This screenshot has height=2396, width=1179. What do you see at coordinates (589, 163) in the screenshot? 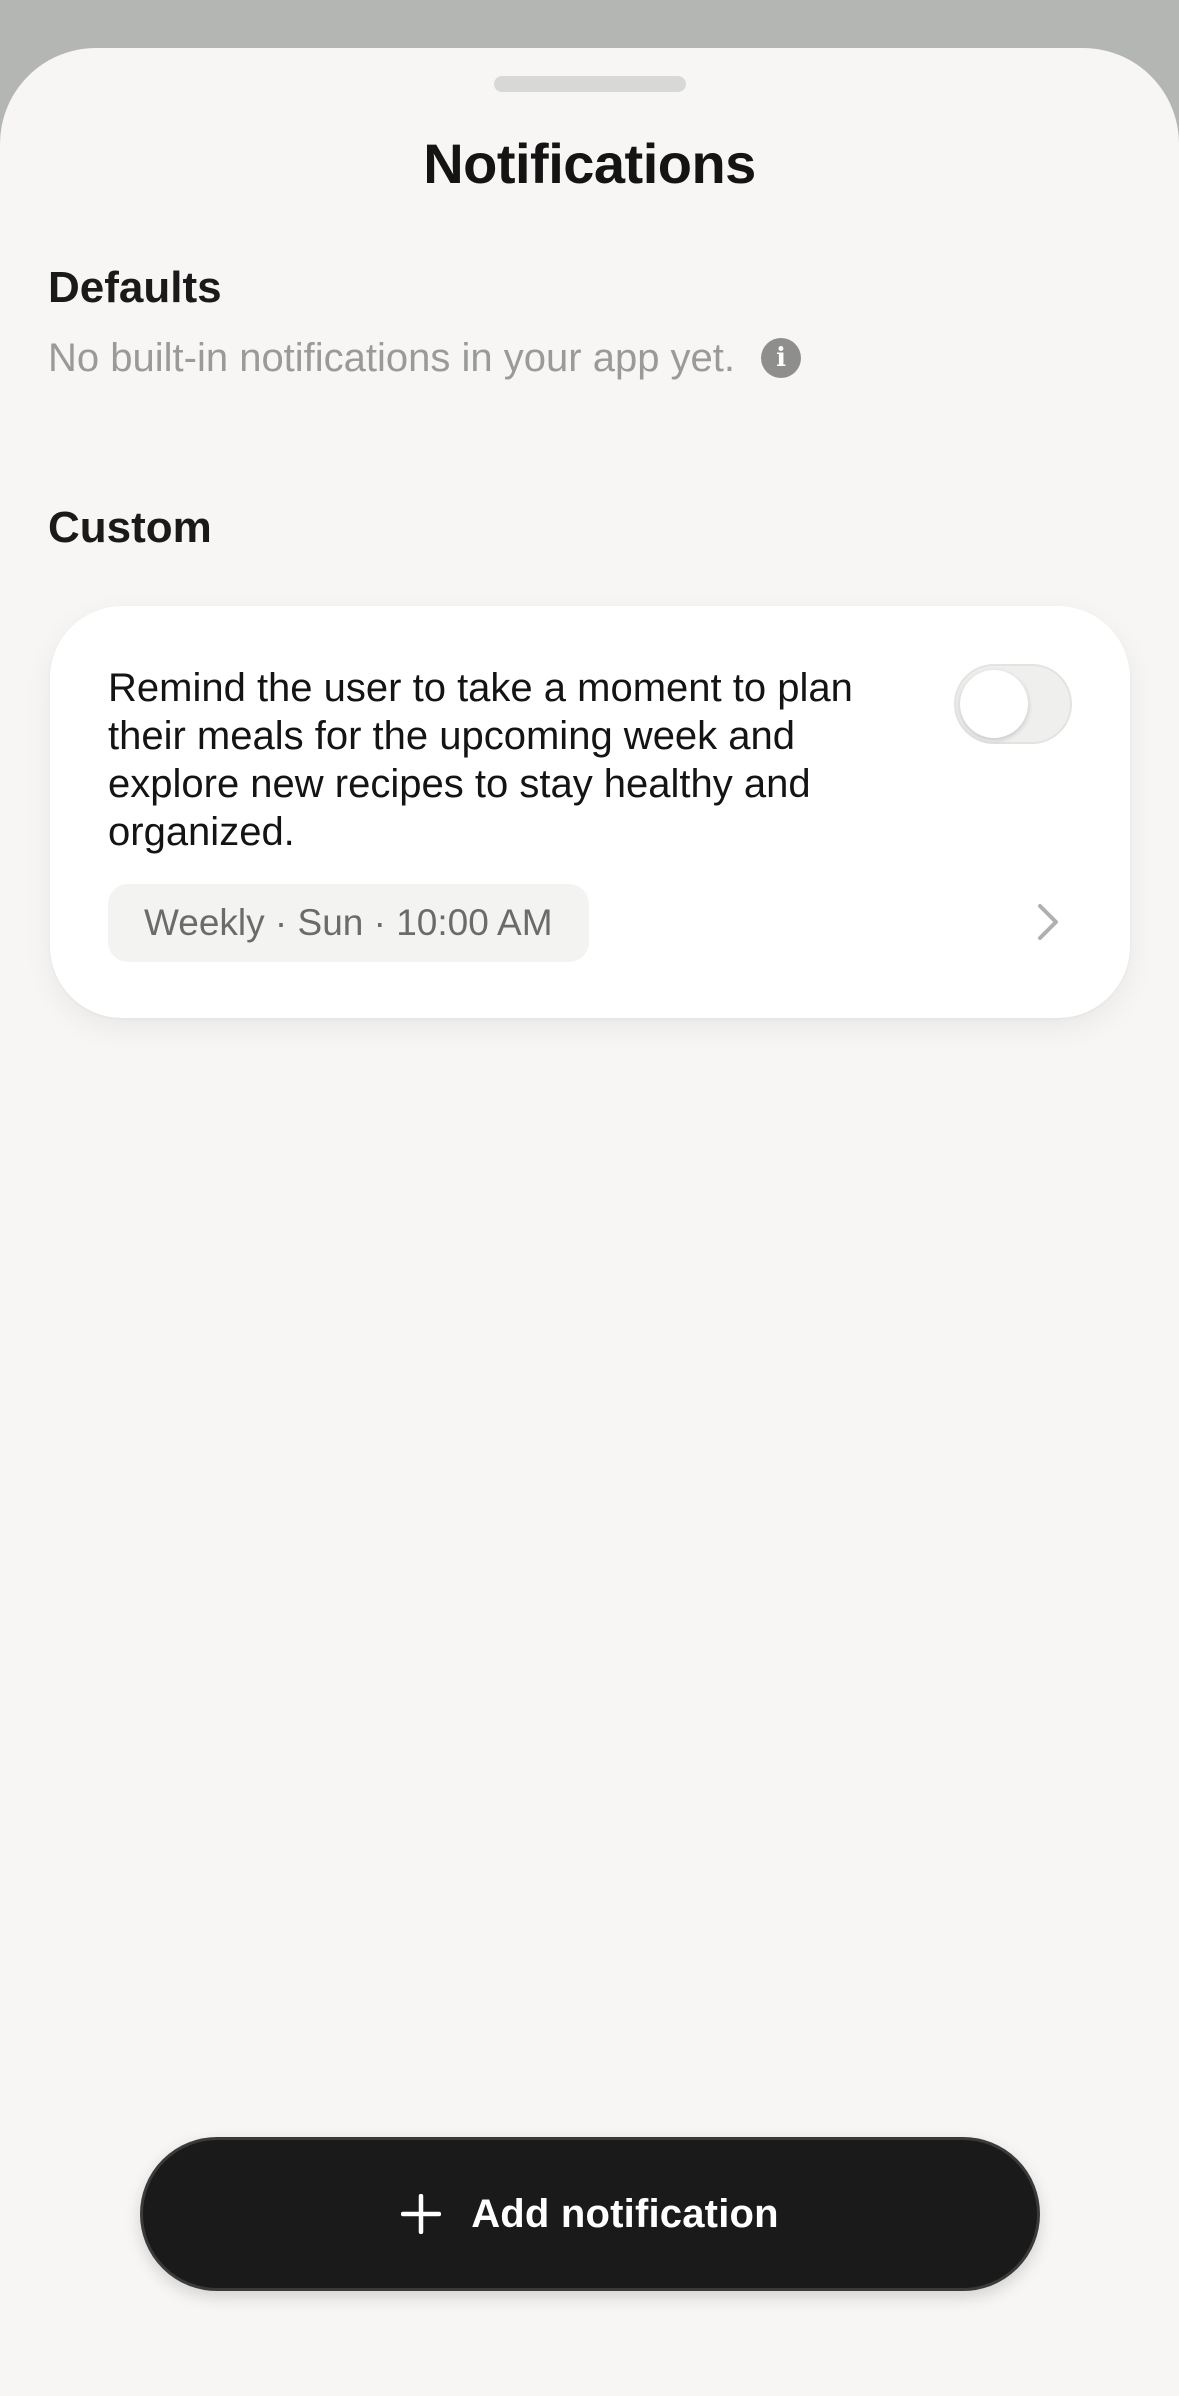
I see `page-title: Notifications` at bounding box center [589, 163].